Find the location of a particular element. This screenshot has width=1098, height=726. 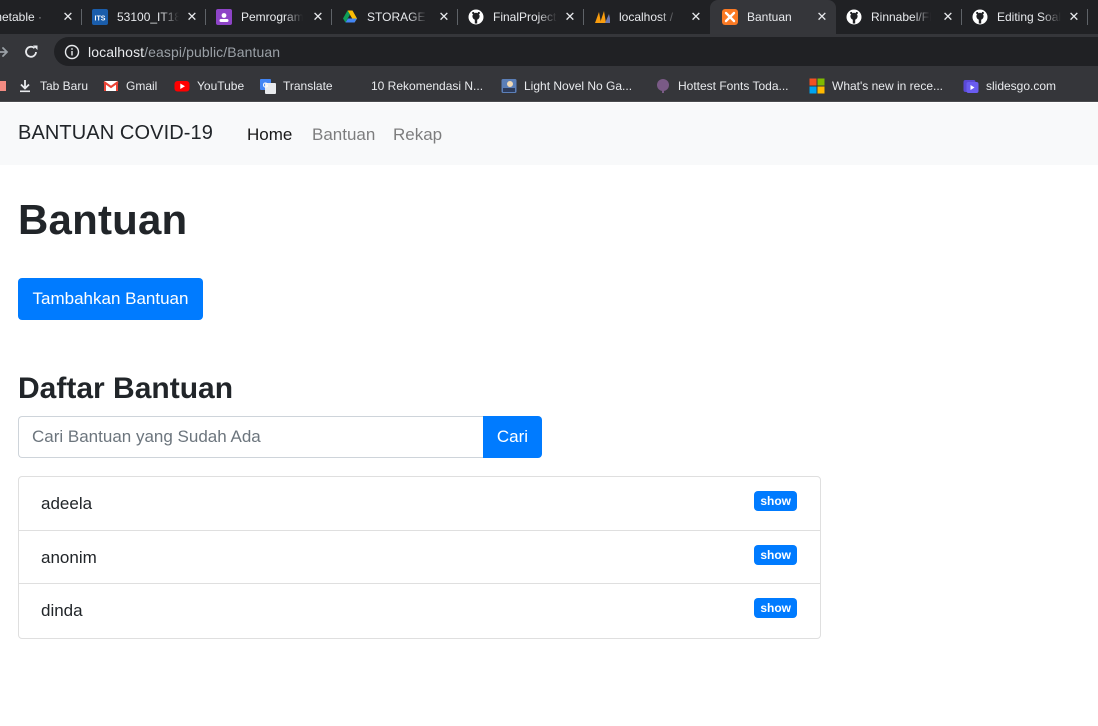

browser-tab: Pemrogram ✕ is located at coordinates (269, 17).